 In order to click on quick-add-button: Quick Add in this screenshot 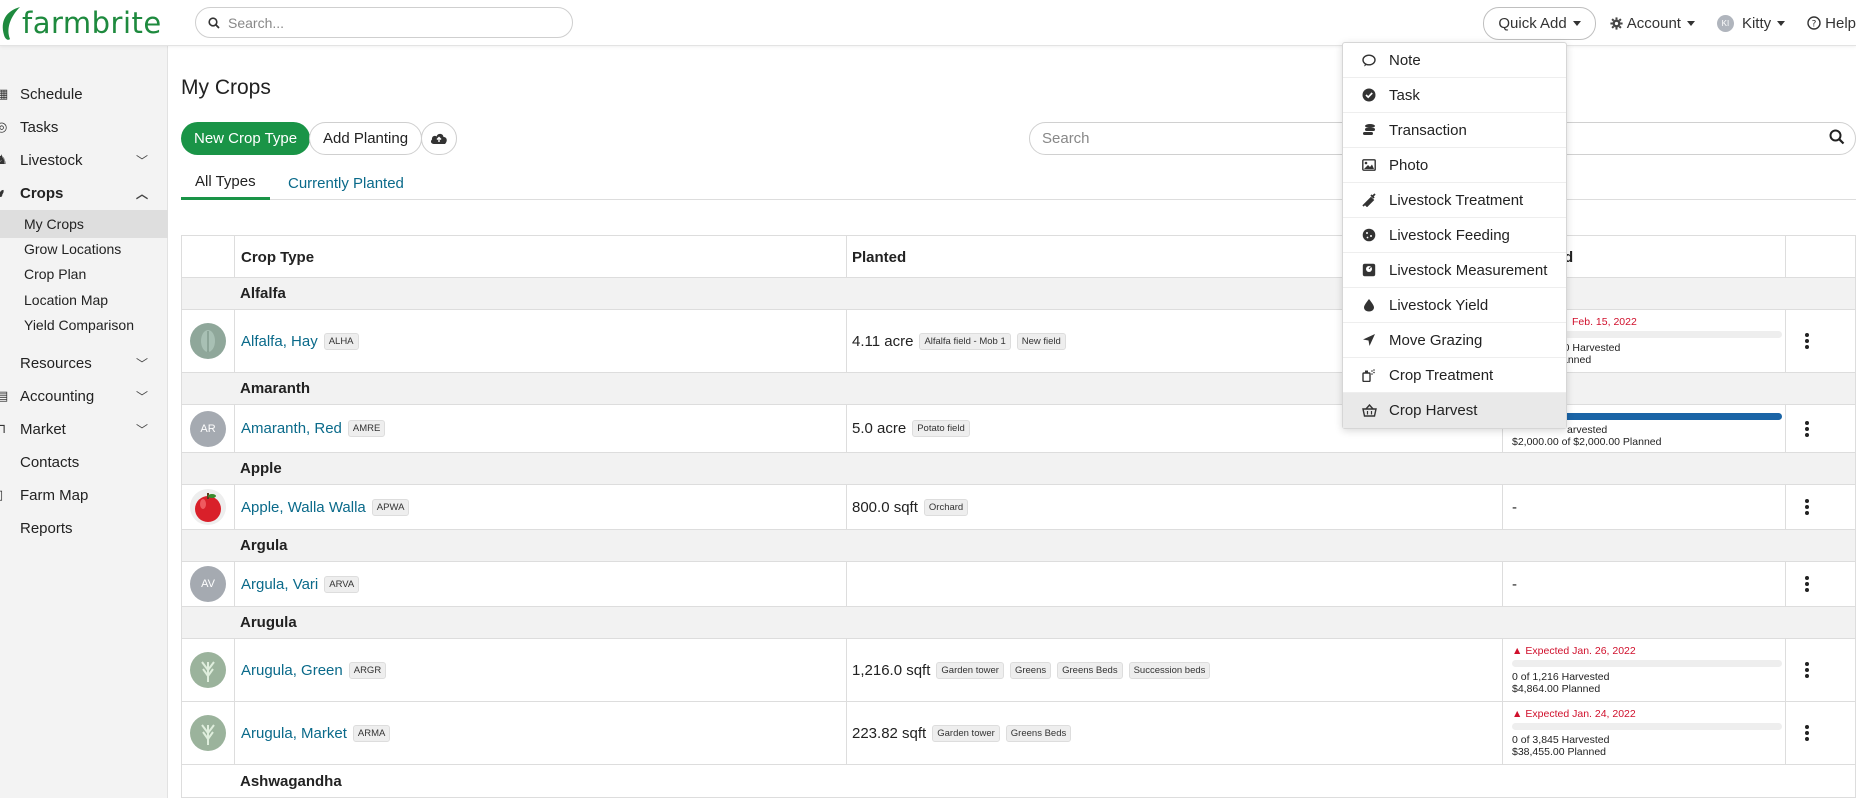, I will do `click(1539, 23)`.